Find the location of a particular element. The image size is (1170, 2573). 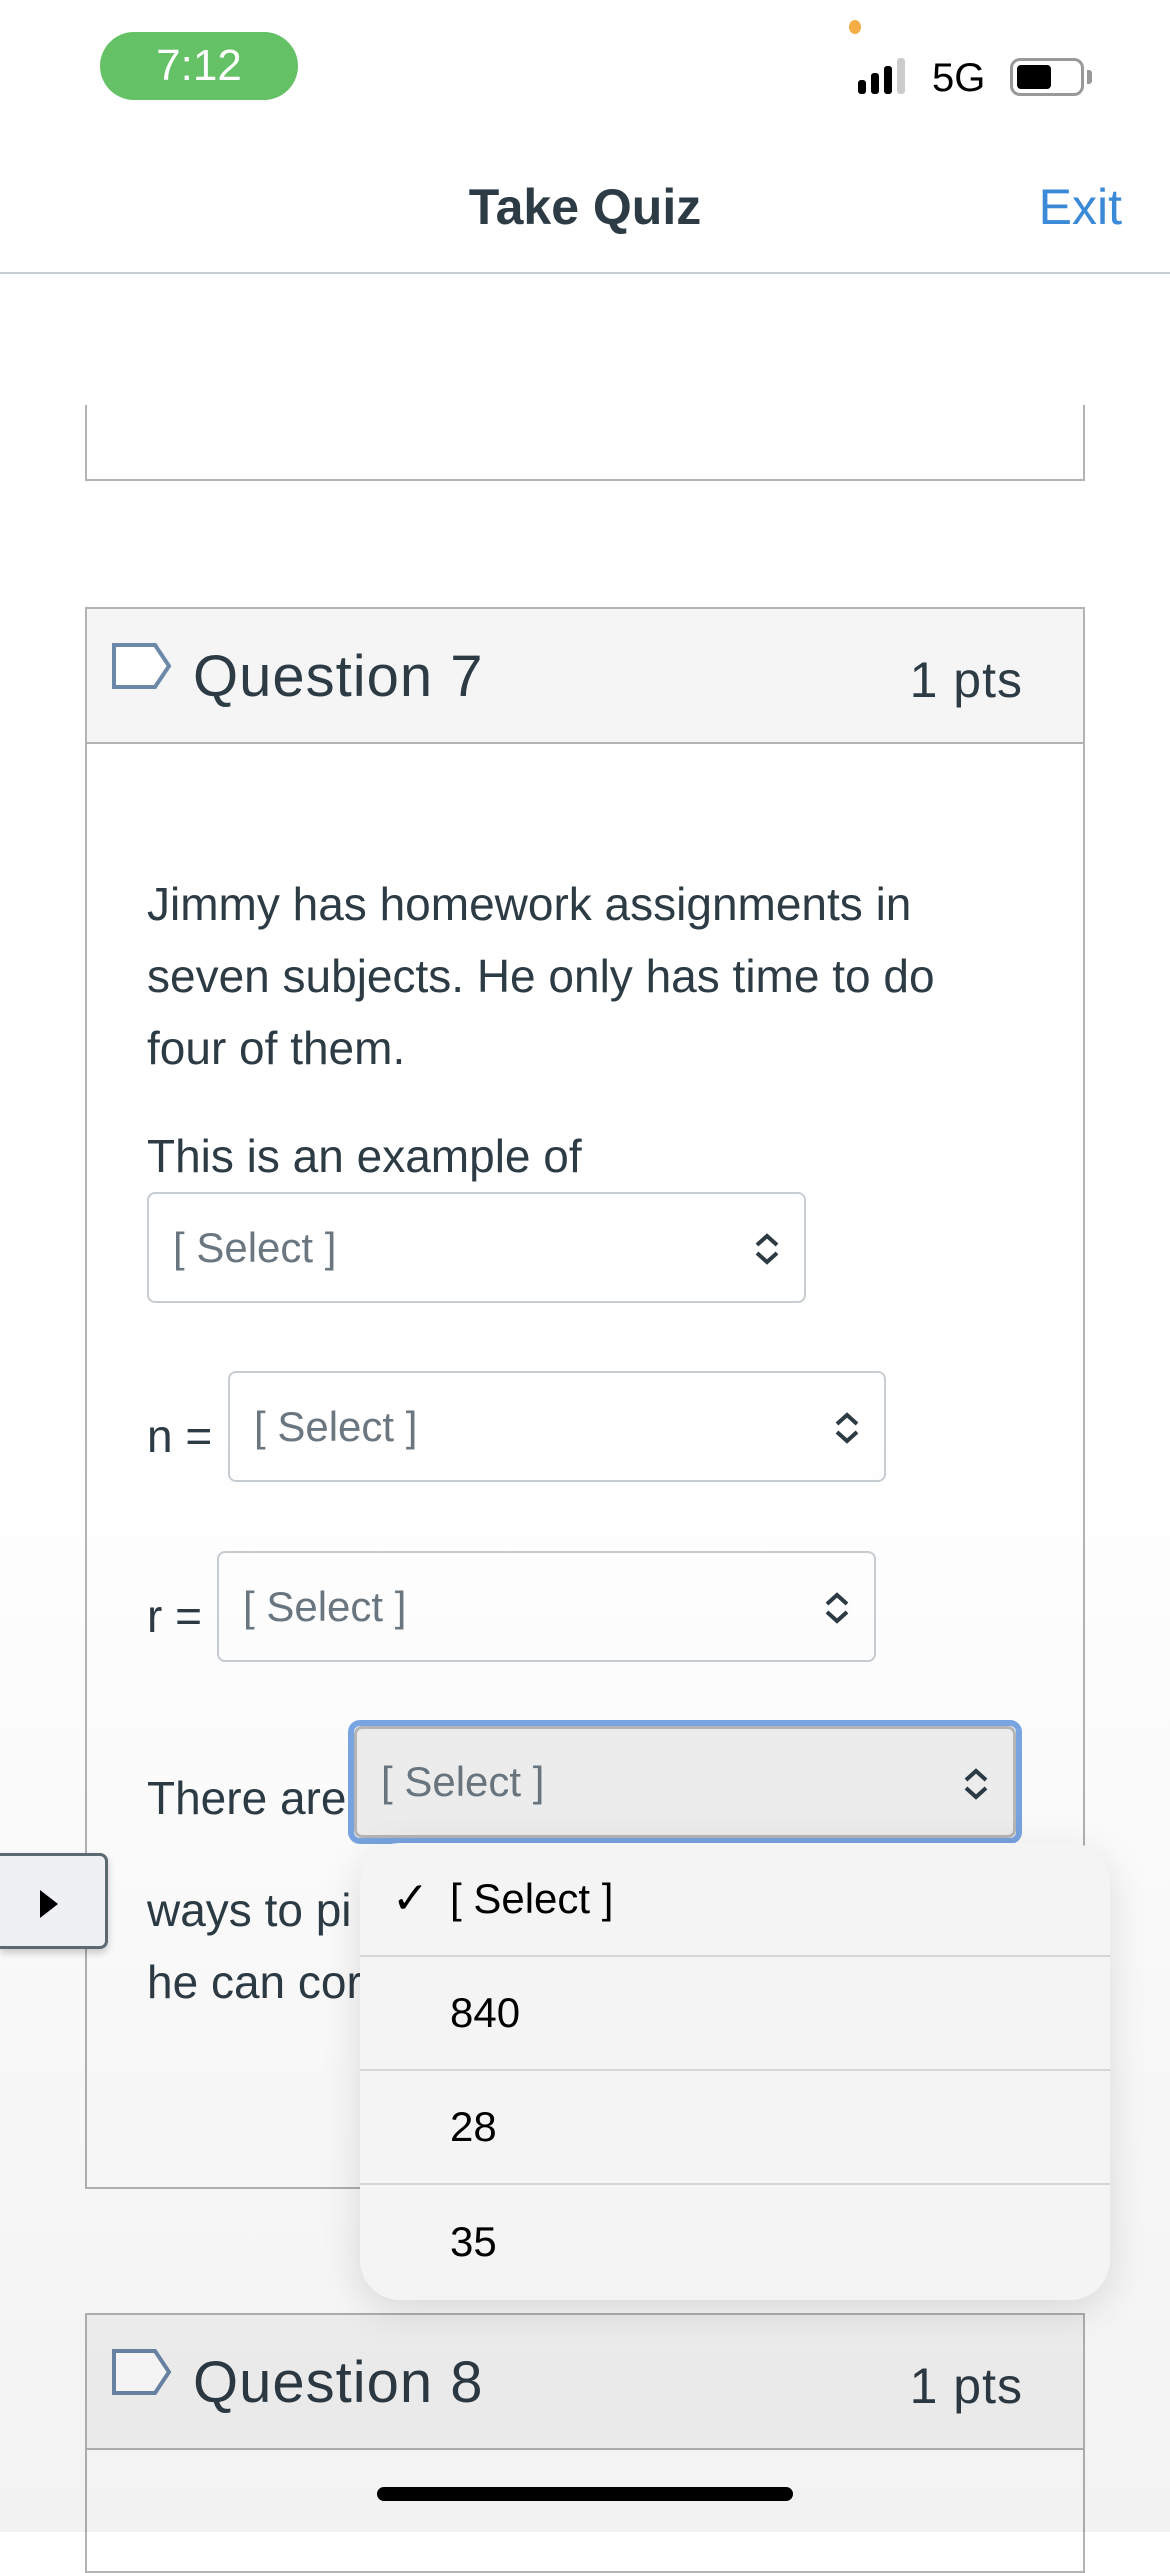

option-label: 840 is located at coordinates (485, 2012).